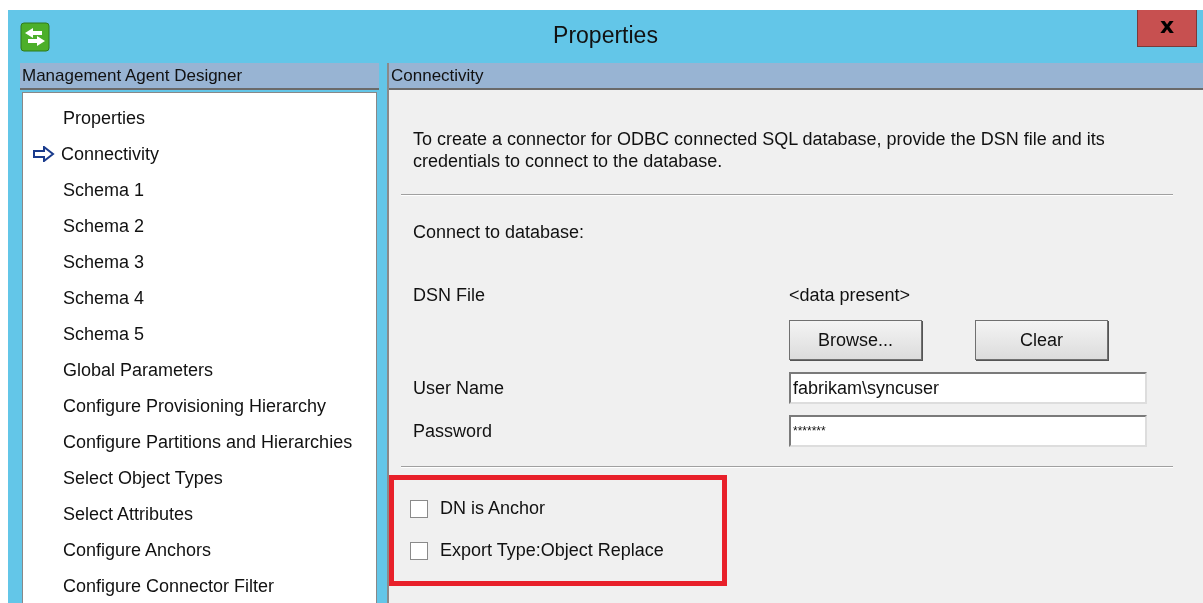 The height and width of the screenshot is (603, 1203). Describe the element at coordinates (199, 370) in the screenshot. I see `sidebar-item: Global Parameters` at that location.